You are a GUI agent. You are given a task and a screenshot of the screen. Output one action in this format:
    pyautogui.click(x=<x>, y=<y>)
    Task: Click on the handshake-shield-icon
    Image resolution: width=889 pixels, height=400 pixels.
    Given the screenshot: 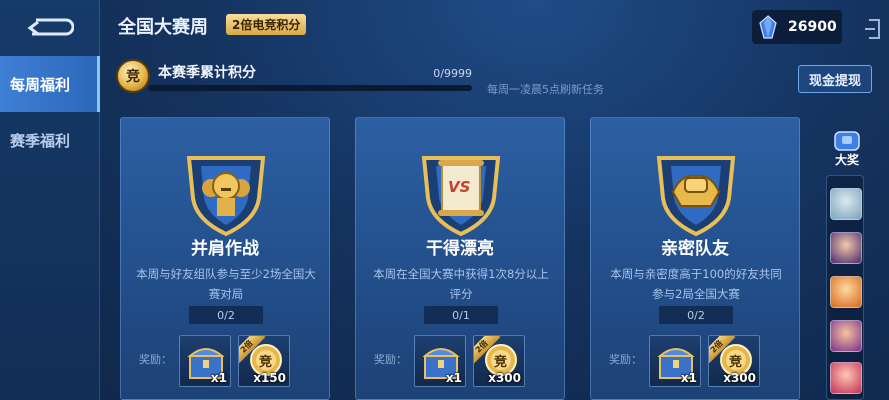 What is the action you would take?
    pyautogui.click(x=696, y=196)
    